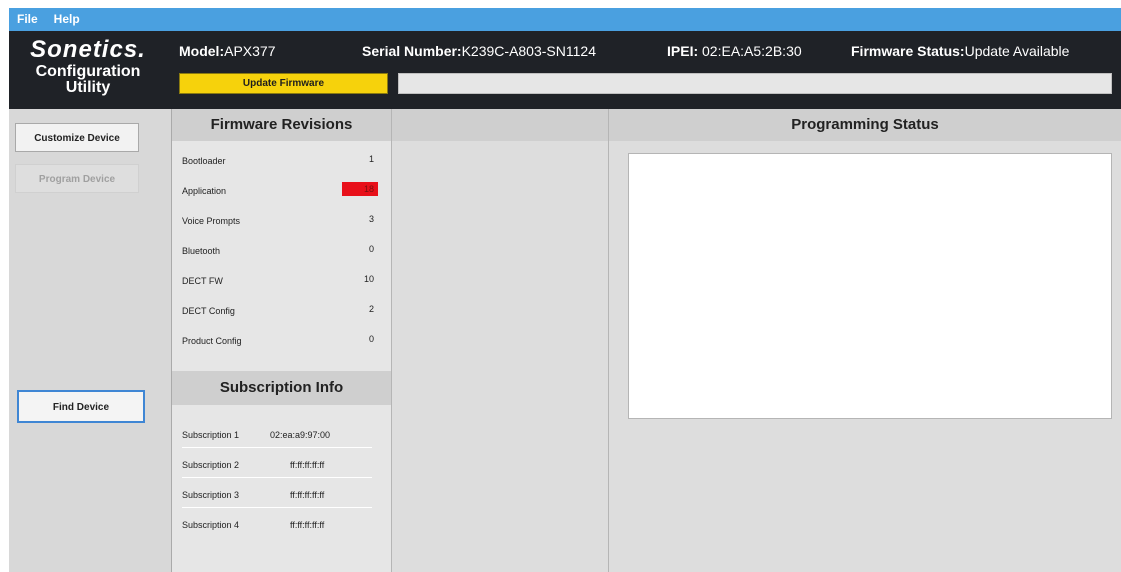 The image size is (1121, 572). I want to click on firmware-row-value: 2, so click(371, 309).